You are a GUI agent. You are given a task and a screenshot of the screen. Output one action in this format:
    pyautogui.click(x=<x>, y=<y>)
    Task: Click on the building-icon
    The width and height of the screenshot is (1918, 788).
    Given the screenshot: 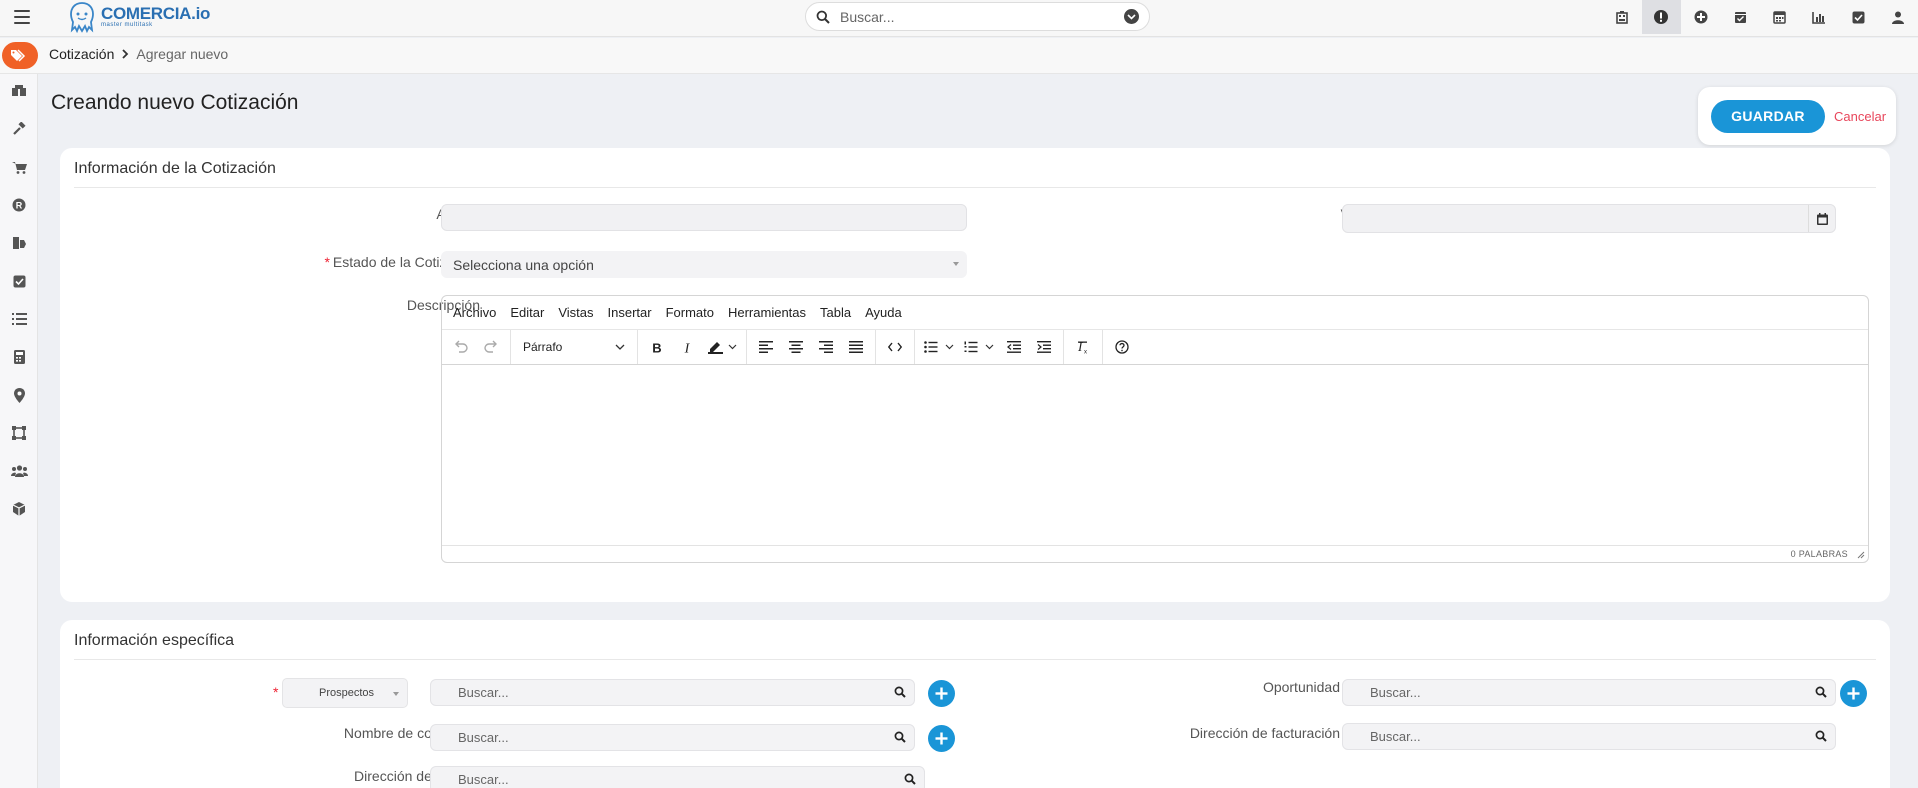 What is the action you would take?
    pyautogui.click(x=1622, y=17)
    